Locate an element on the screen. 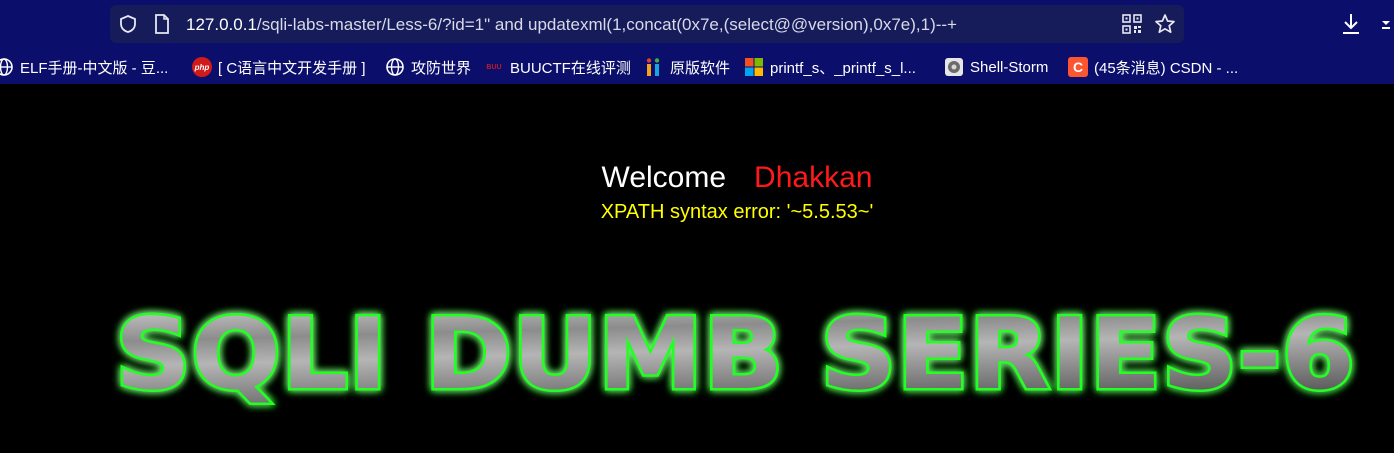 The width and height of the screenshot is (1394, 453). bookmark-shell-storm: Shell-Storm is located at coordinates (996, 67).